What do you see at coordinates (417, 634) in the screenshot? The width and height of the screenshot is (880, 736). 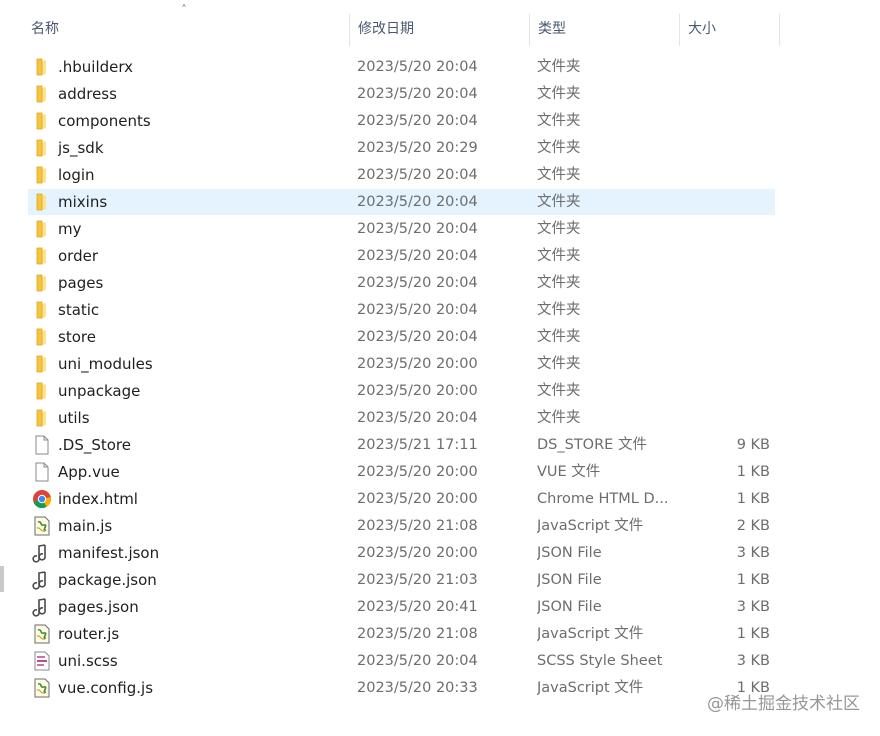 I see `file-date: 2023/5/20 21:08` at bounding box center [417, 634].